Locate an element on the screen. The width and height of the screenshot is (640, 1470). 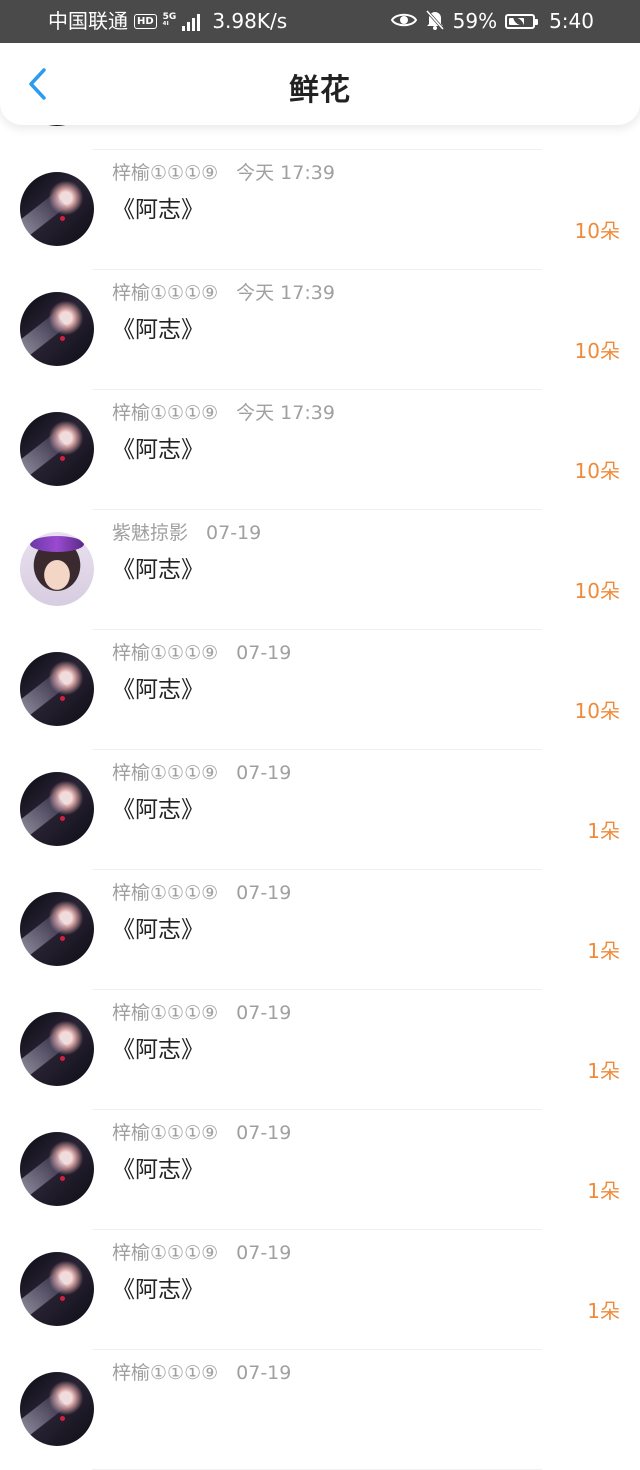
eye-icon is located at coordinates (403, 22).